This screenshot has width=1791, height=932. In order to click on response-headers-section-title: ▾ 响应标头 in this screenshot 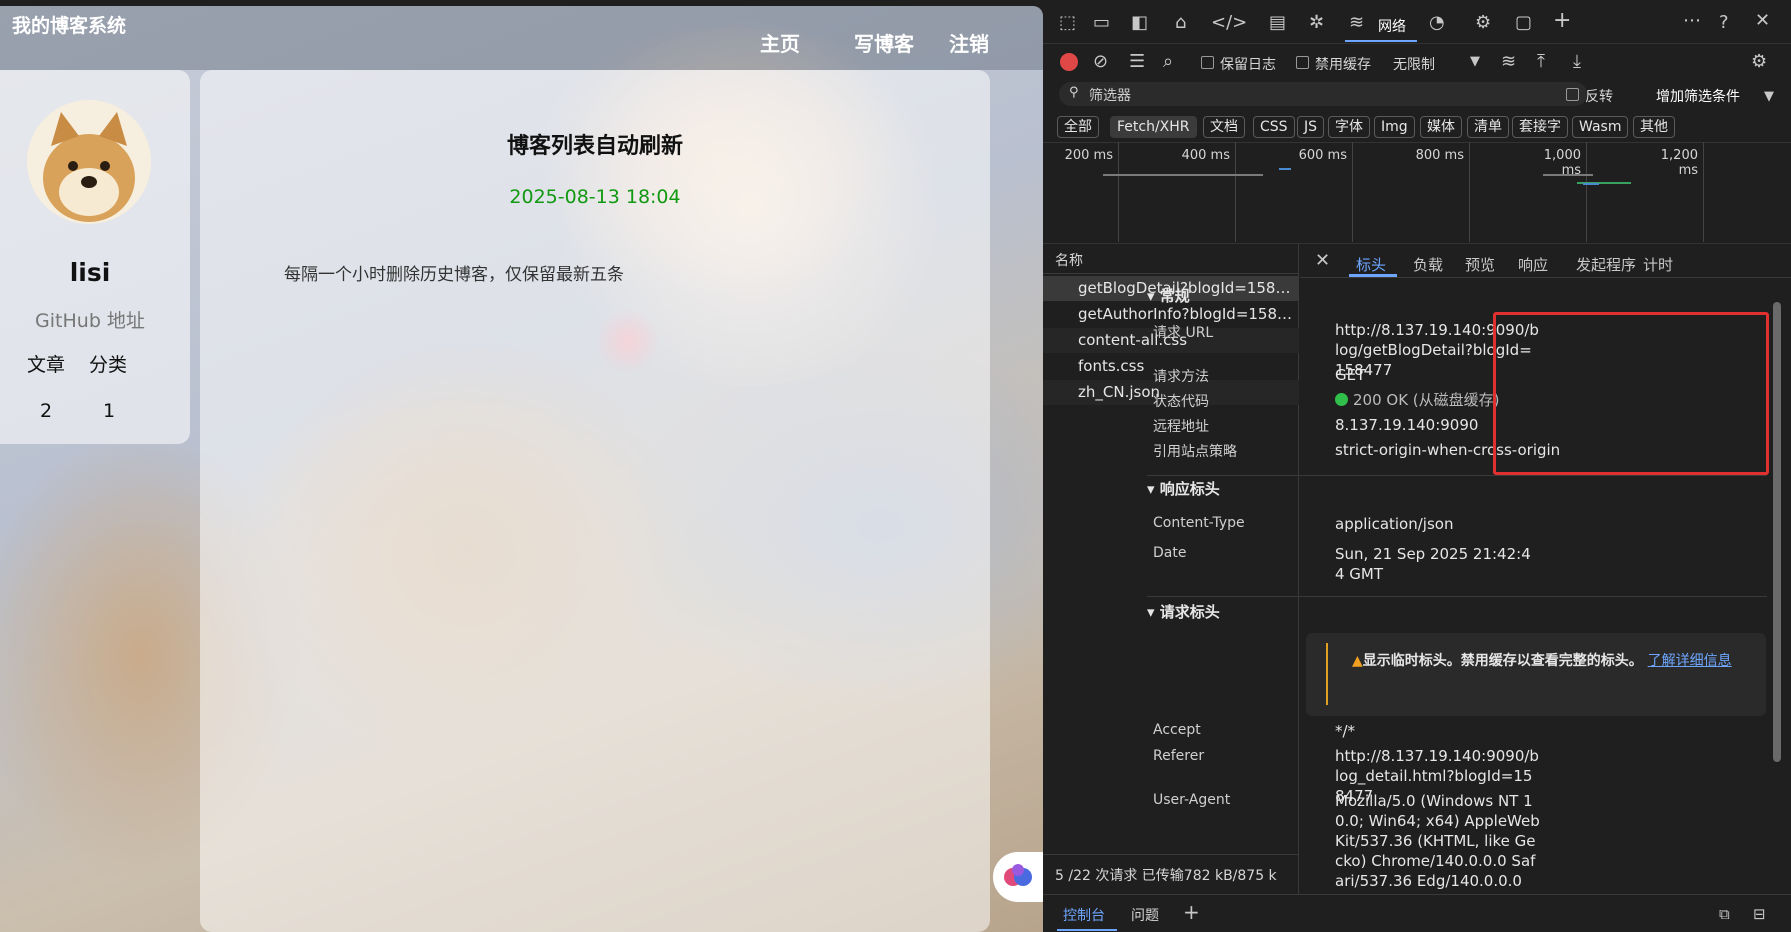, I will do `click(1183, 488)`.